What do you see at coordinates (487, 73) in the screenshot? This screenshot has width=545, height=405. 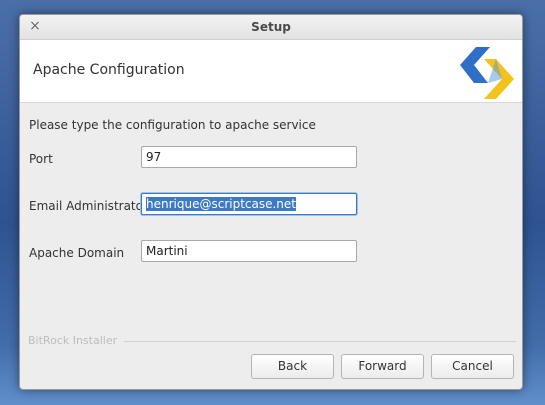 I see `scriptcase-logo-icon` at bounding box center [487, 73].